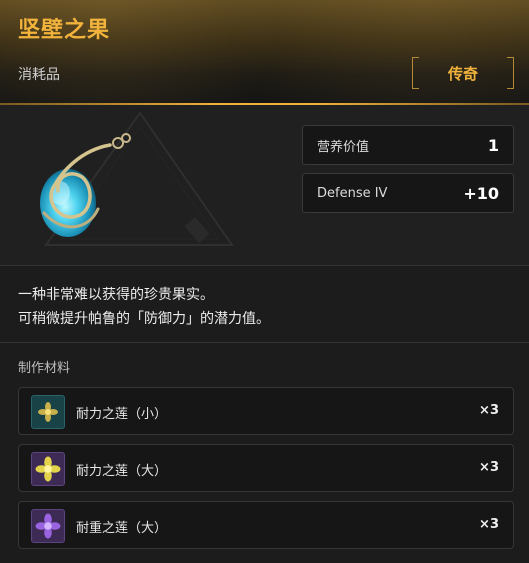  I want to click on lotus-purple-icon, so click(48, 526).